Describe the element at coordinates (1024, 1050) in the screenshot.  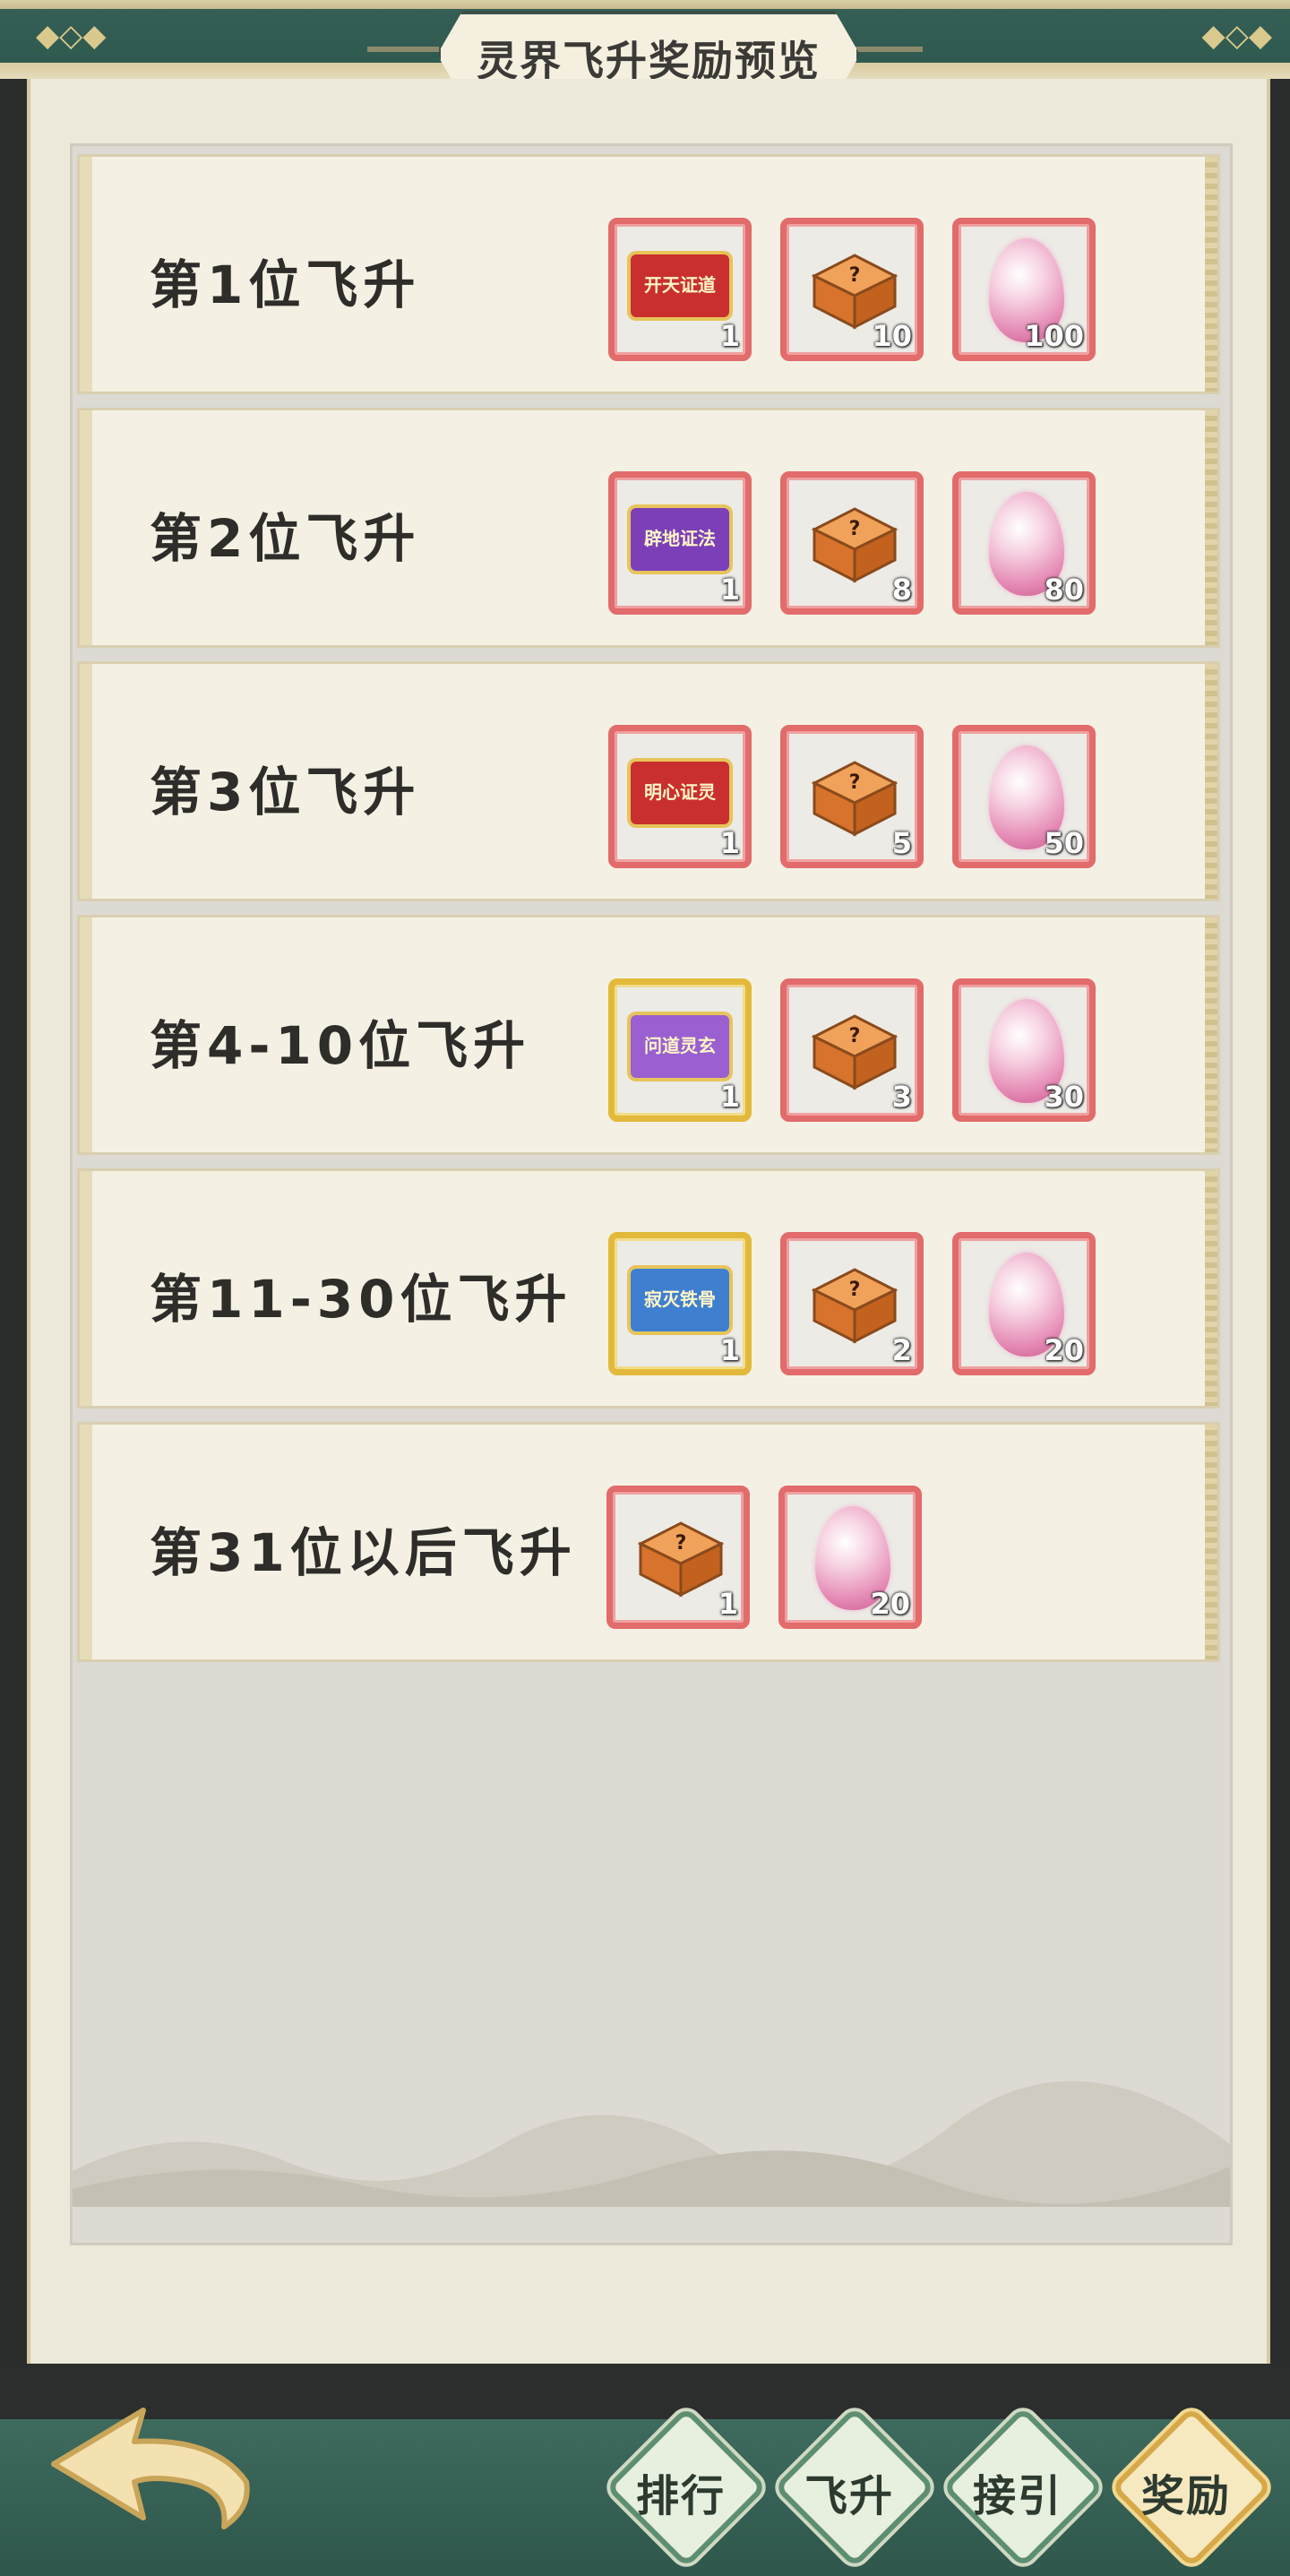
I see `reward-item-slot: 30` at that location.